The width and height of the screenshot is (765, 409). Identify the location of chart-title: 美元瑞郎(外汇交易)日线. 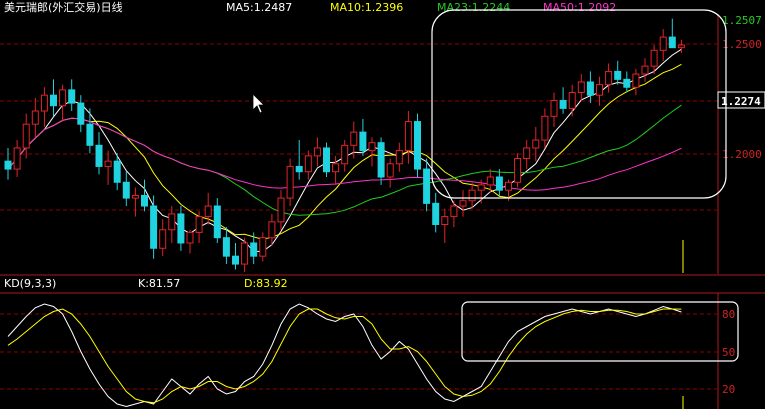
(63, 7).